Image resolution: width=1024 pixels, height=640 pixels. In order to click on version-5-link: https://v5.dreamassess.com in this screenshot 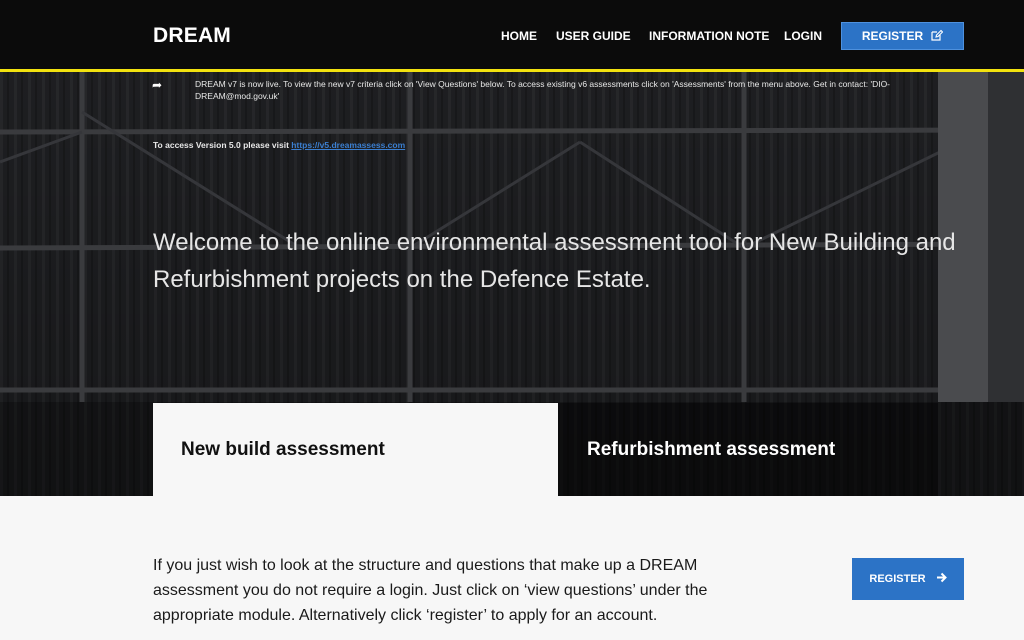, I will do `click(348, 145)`.